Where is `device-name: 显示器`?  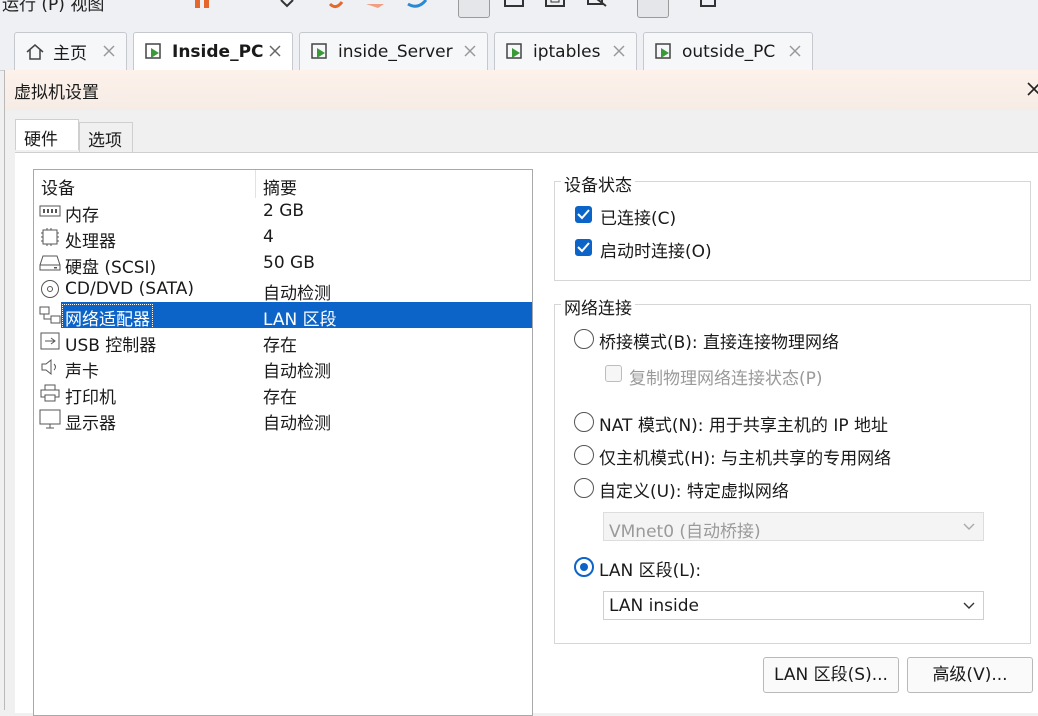
device-name: 显示器 is located at coordinates (90, 424).